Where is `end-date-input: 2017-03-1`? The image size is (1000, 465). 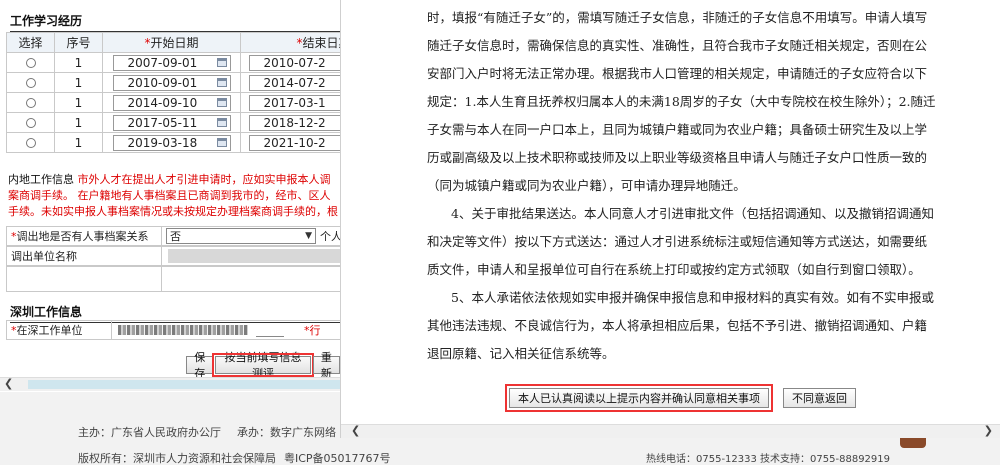
end-date-input: 2017-03-1 is located at coordinates (294, 102).